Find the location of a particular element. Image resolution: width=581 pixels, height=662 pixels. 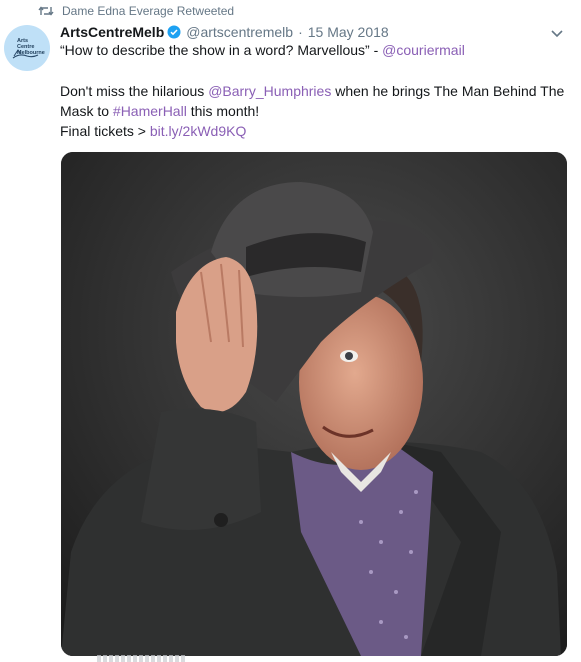

tickets-url-link: bit.ly/2kWd9KQ is located at coordinates (198, 131).